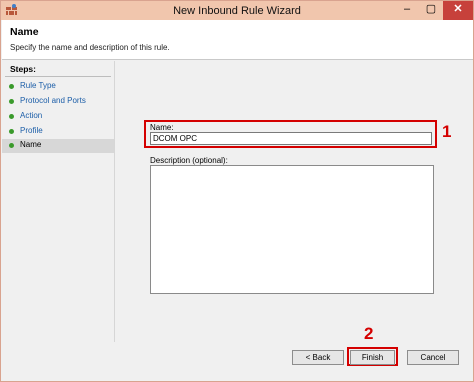  I want to click on description-label: Description (optional):, so click(189, 160).